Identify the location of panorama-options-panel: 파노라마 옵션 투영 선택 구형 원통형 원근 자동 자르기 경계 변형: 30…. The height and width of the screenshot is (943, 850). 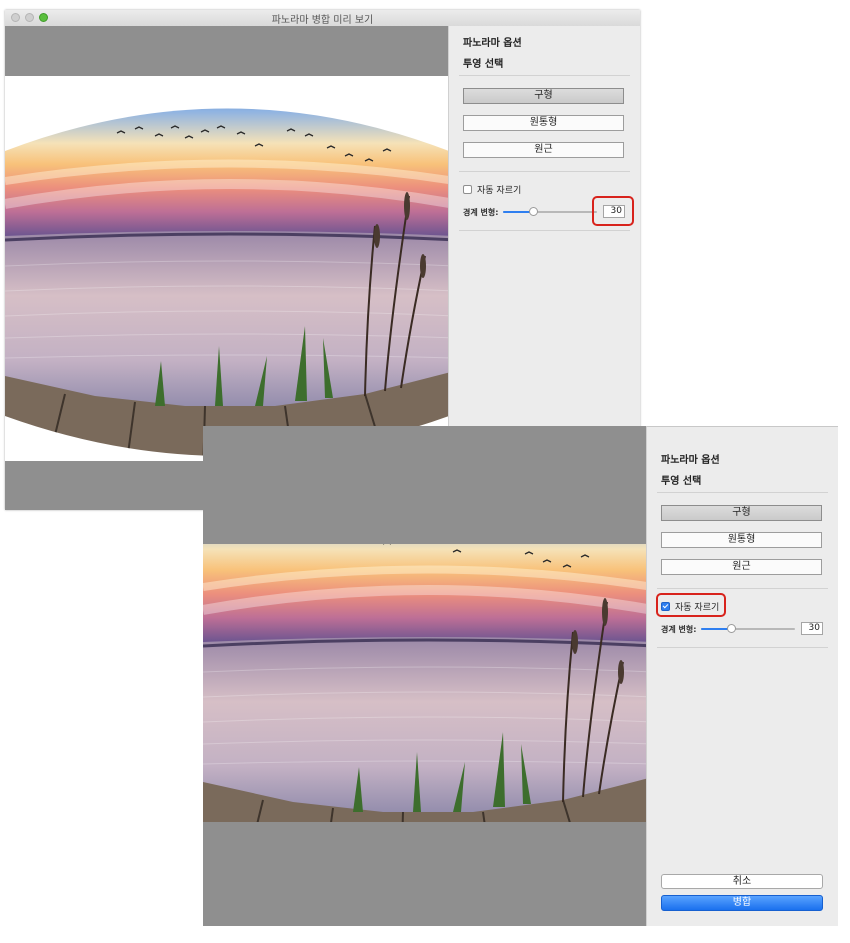
(742, 676).